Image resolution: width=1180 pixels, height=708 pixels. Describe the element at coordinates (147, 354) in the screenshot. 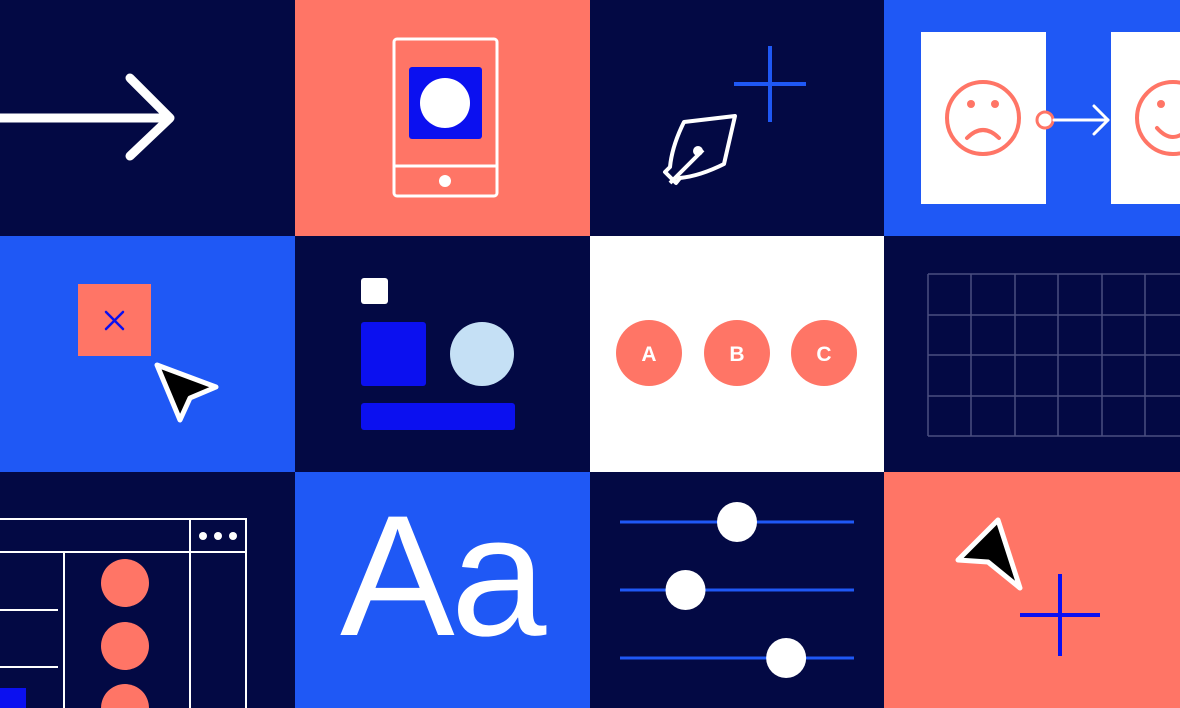

I see `close-box-cursor-tile` at that location.